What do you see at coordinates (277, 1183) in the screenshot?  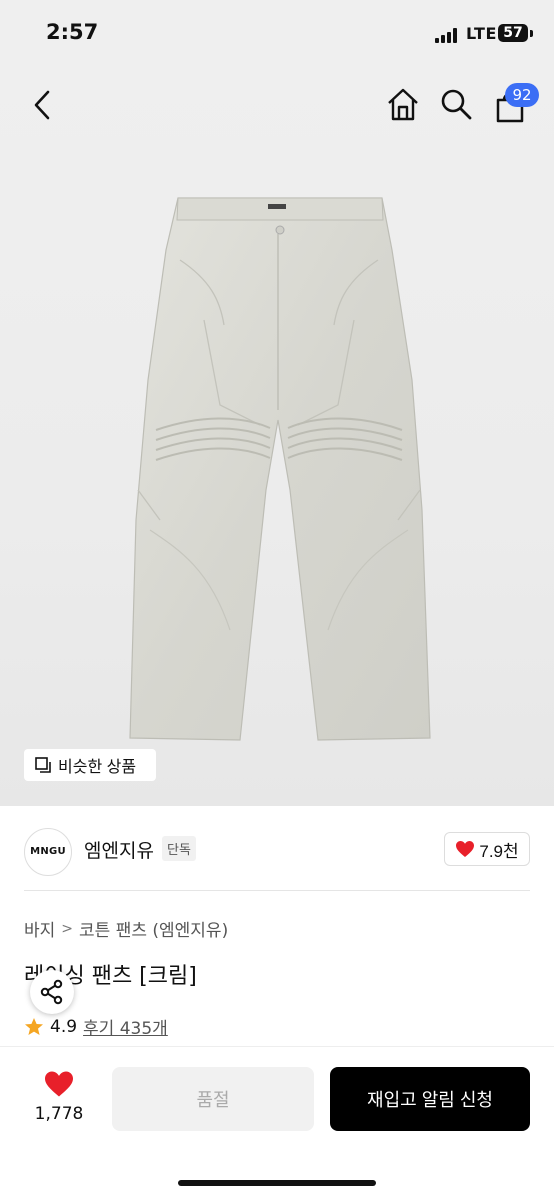 I see `home-indicator` at bounding box center [277, 1183].